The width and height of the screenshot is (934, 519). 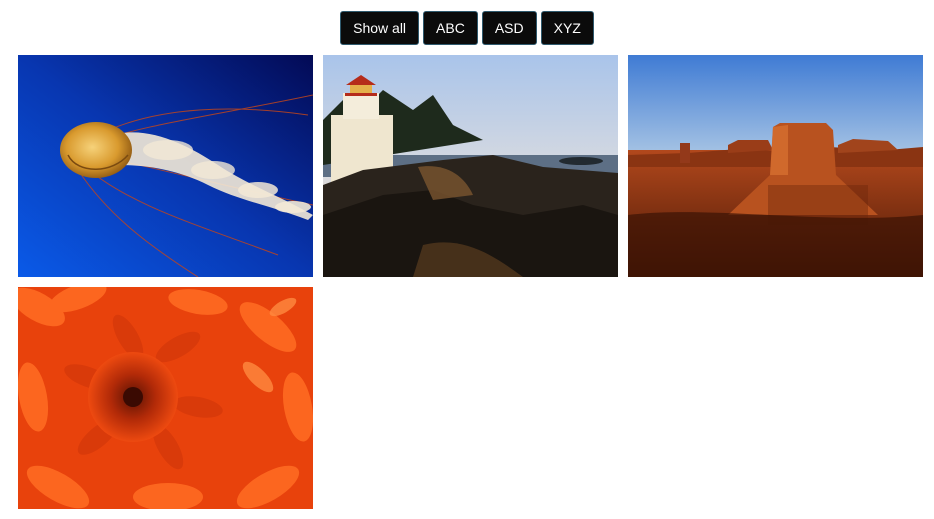 I want to click on filter-xyz-button: XYZ, so click(x=567, y=28).